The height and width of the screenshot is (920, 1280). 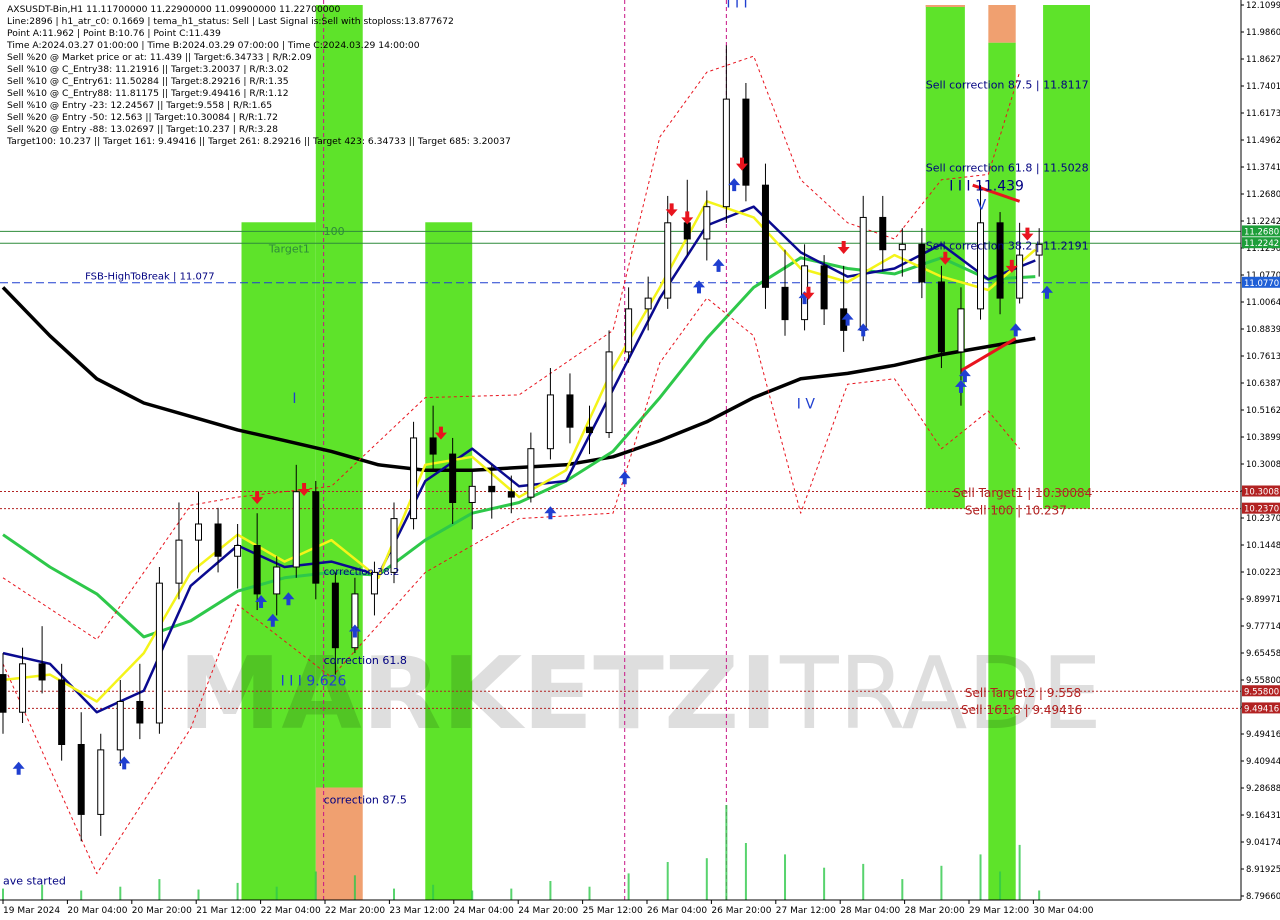 I want to click on chart-annotation: Sell correction 38.2 | 11.2191, so click(x=1007, y=246).